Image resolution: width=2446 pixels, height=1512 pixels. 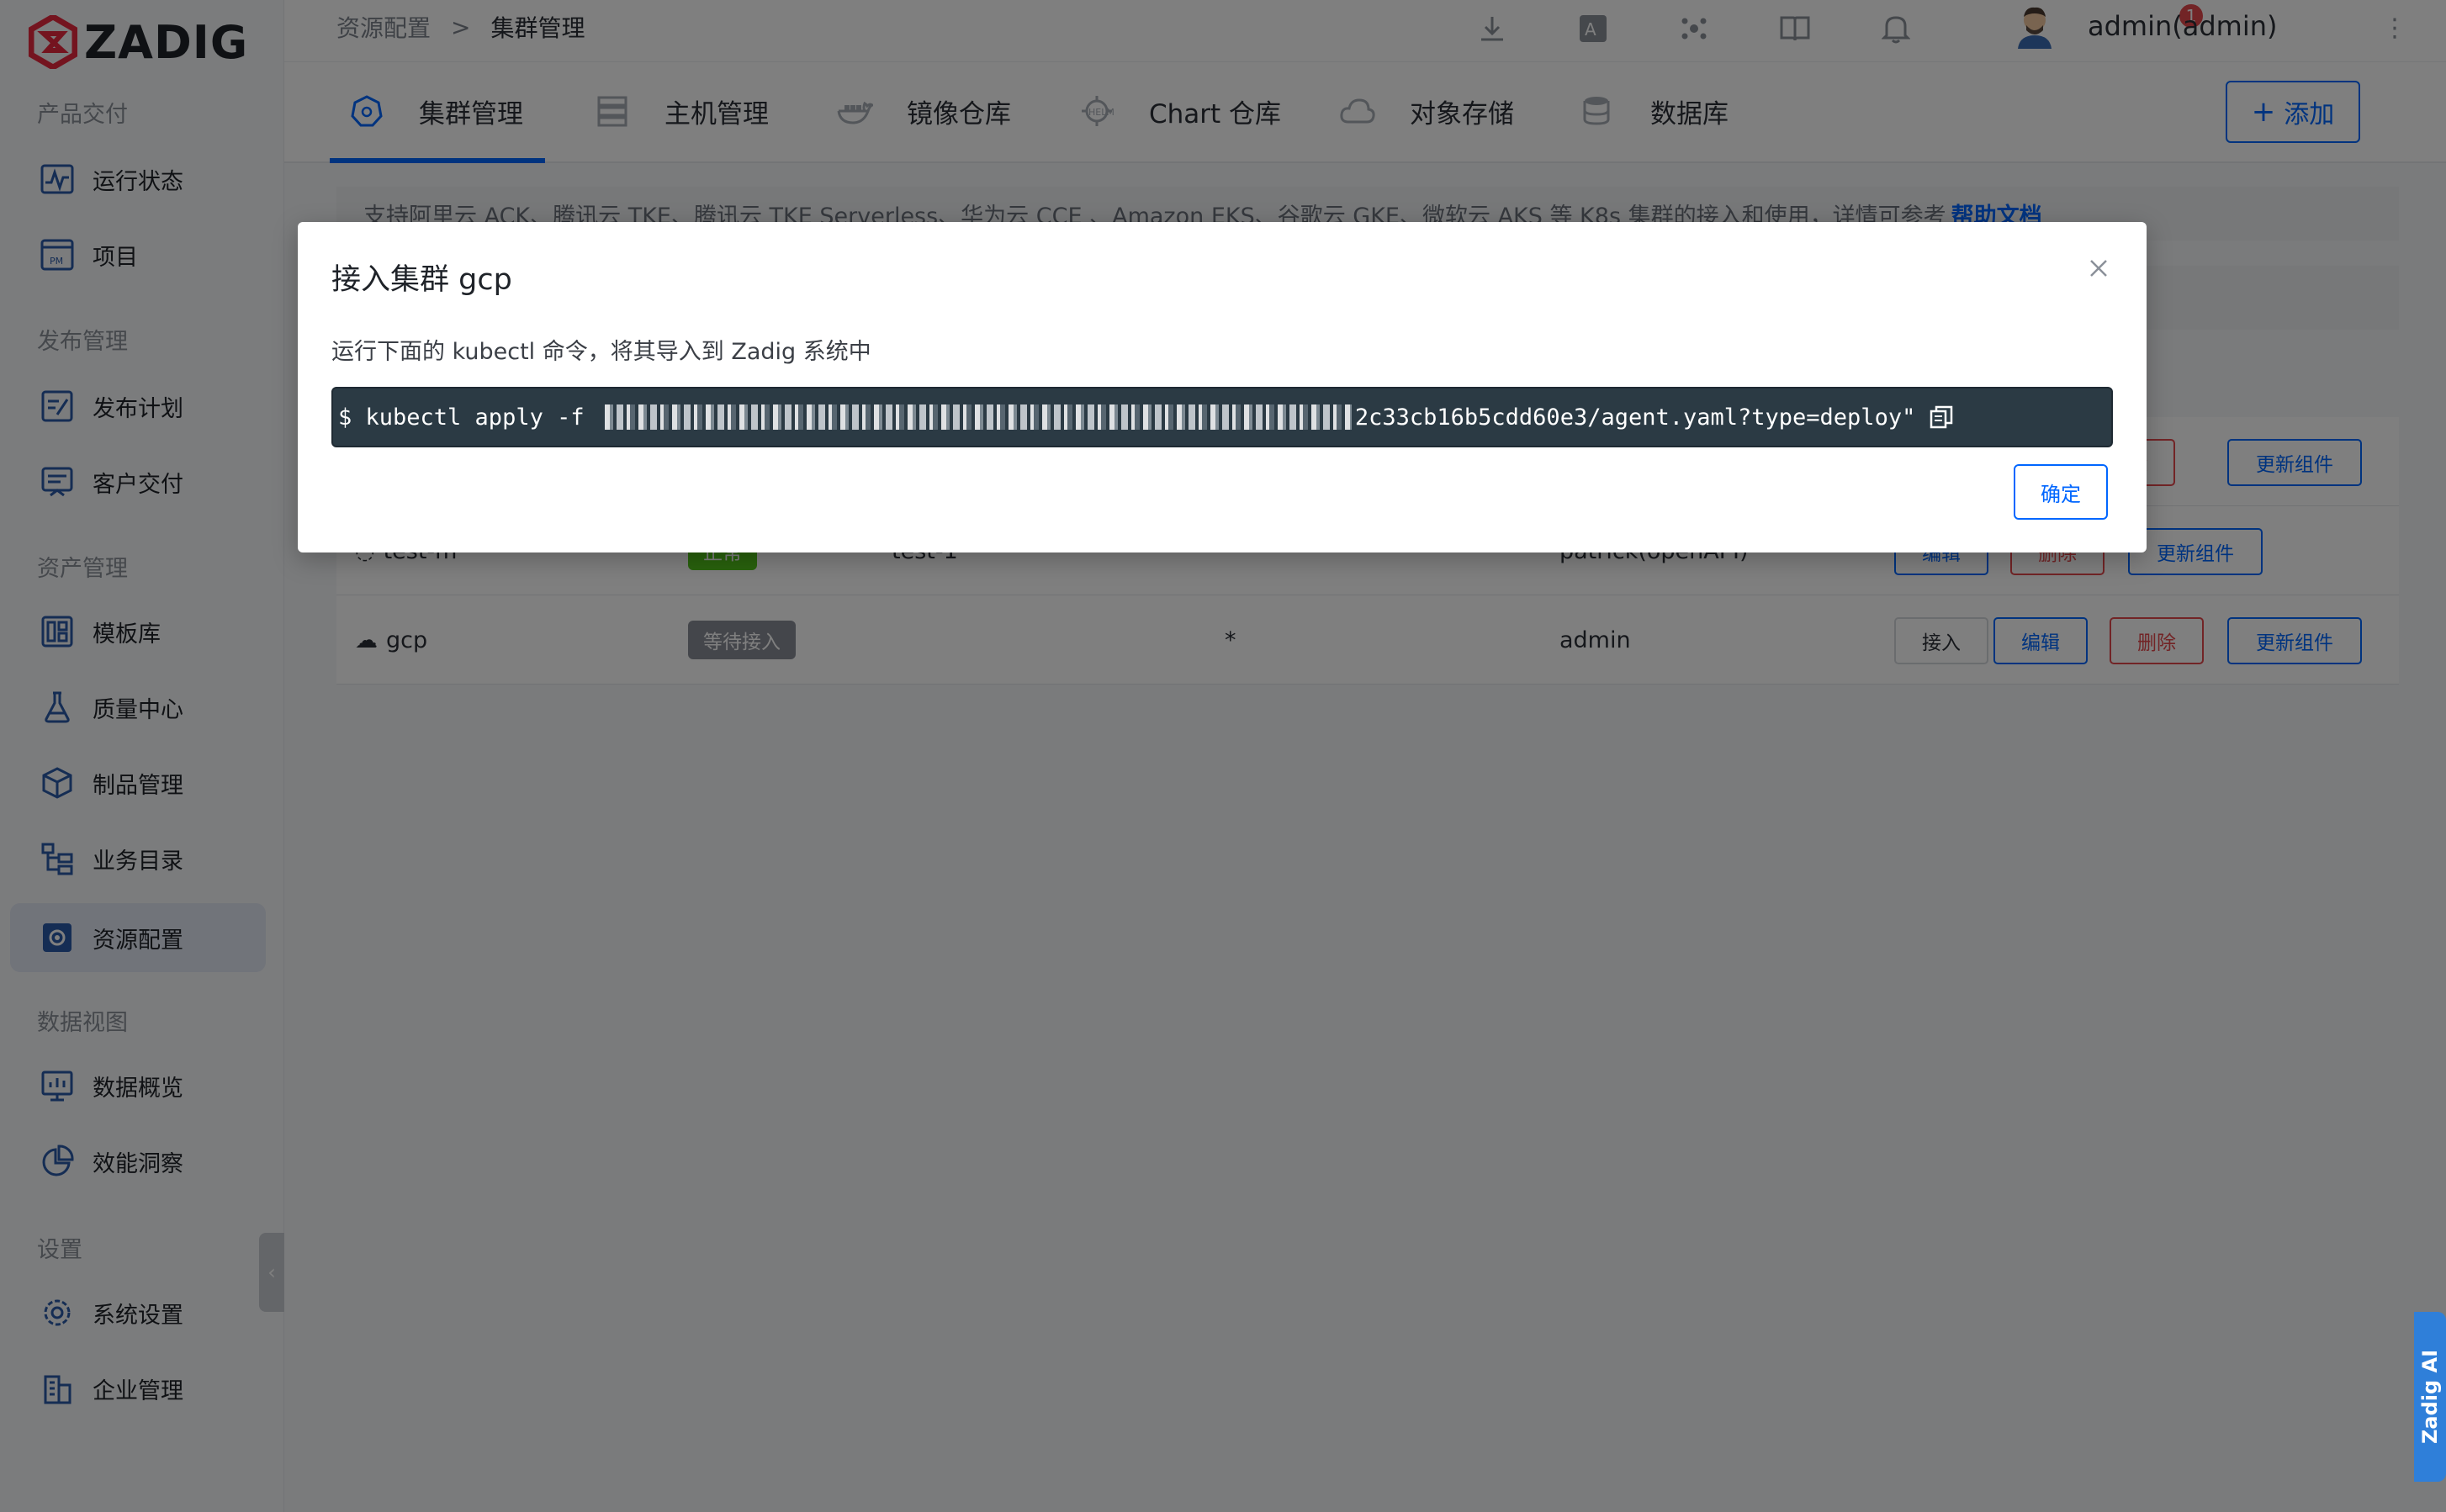 I want to click on dialog-description: 运行下面的 kubectl 命令，将其导入到 Zadig 系统中, so click(x=601, y=352).